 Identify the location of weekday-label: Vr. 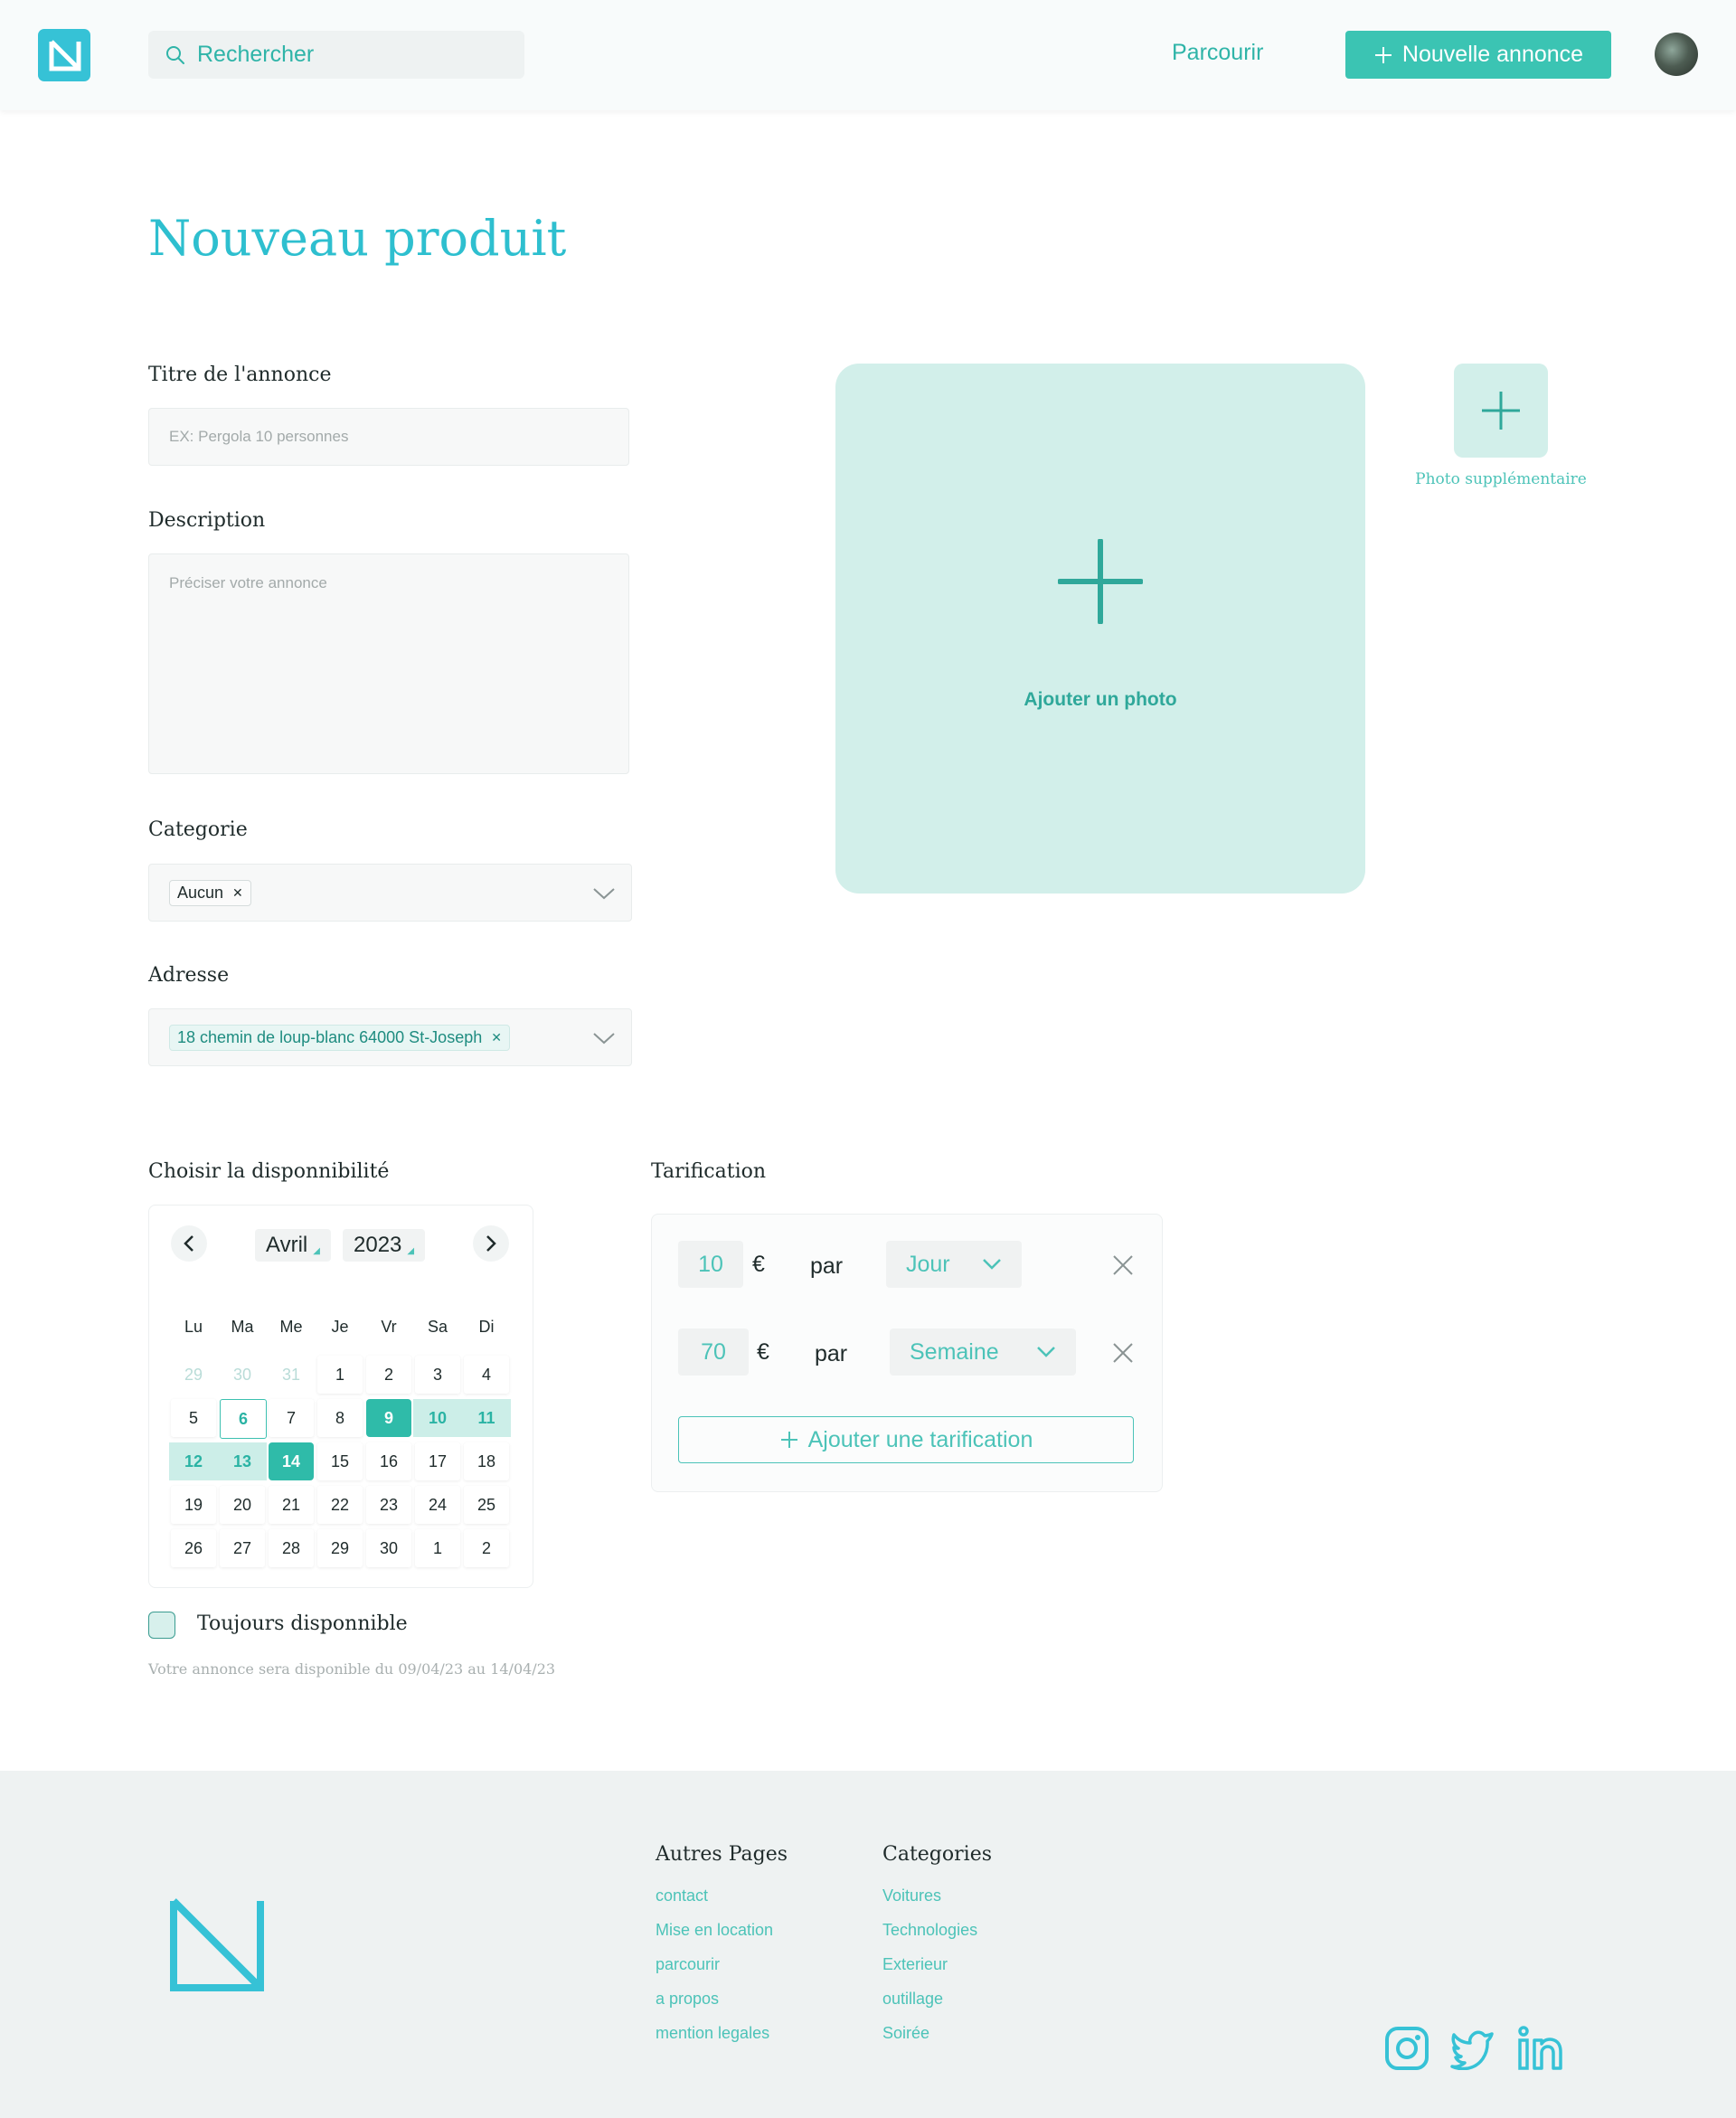
(389, 1327).